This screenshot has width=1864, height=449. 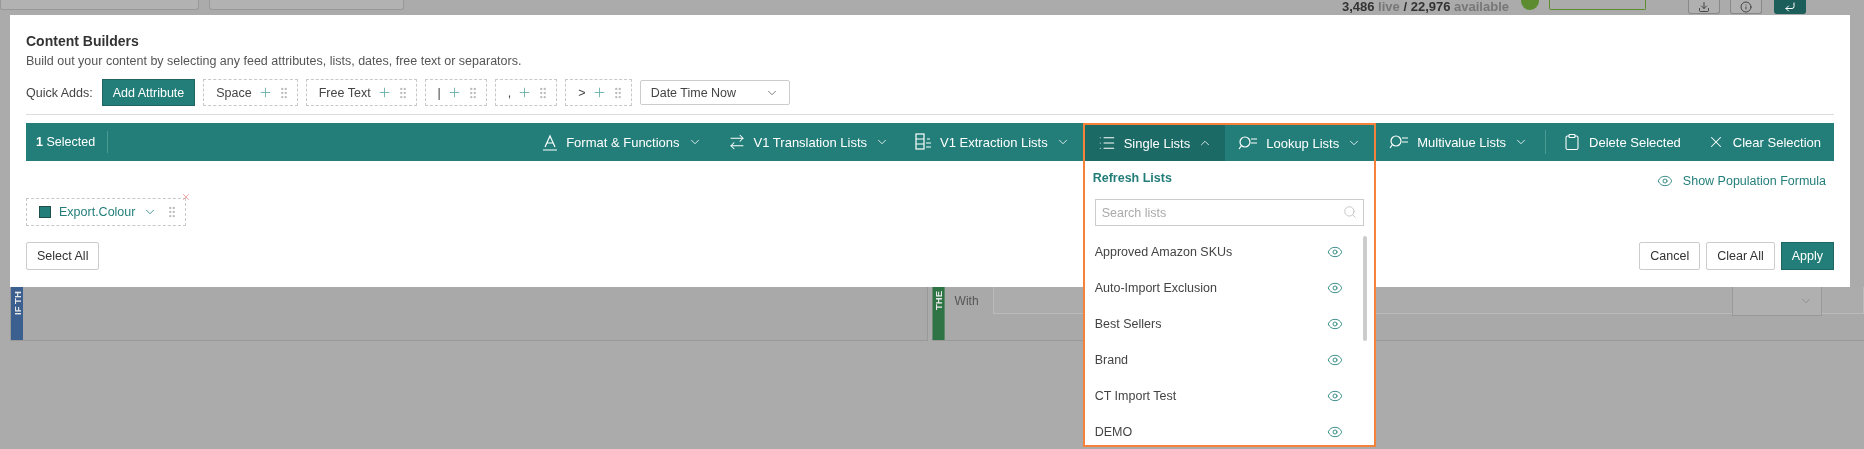 I want to click on refresh-lists-link: Refresh Lists, so click(x=1132, y=178).